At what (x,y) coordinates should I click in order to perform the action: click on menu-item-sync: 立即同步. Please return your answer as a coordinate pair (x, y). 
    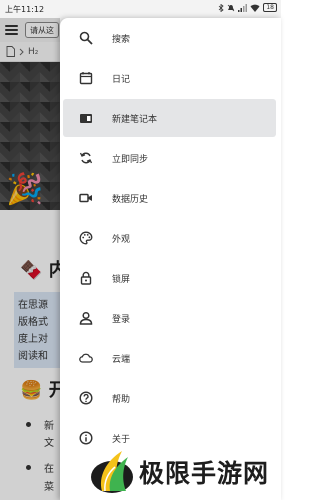
    Looking at the image, I should click on (169, 158).